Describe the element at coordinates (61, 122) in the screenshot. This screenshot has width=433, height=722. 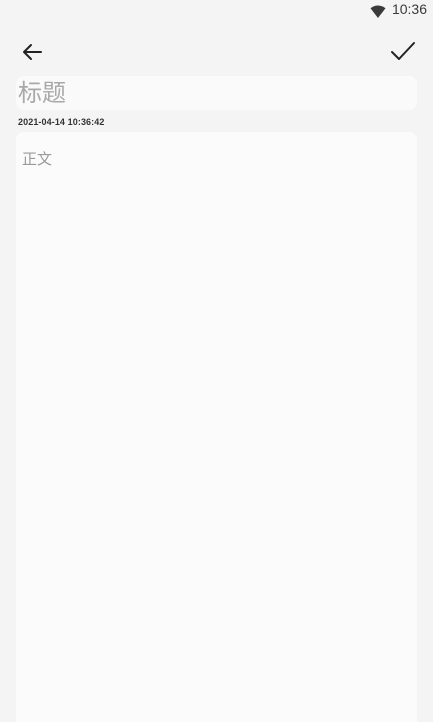
I see `timestamp: 2021-04-14 10:36:42` at that location.